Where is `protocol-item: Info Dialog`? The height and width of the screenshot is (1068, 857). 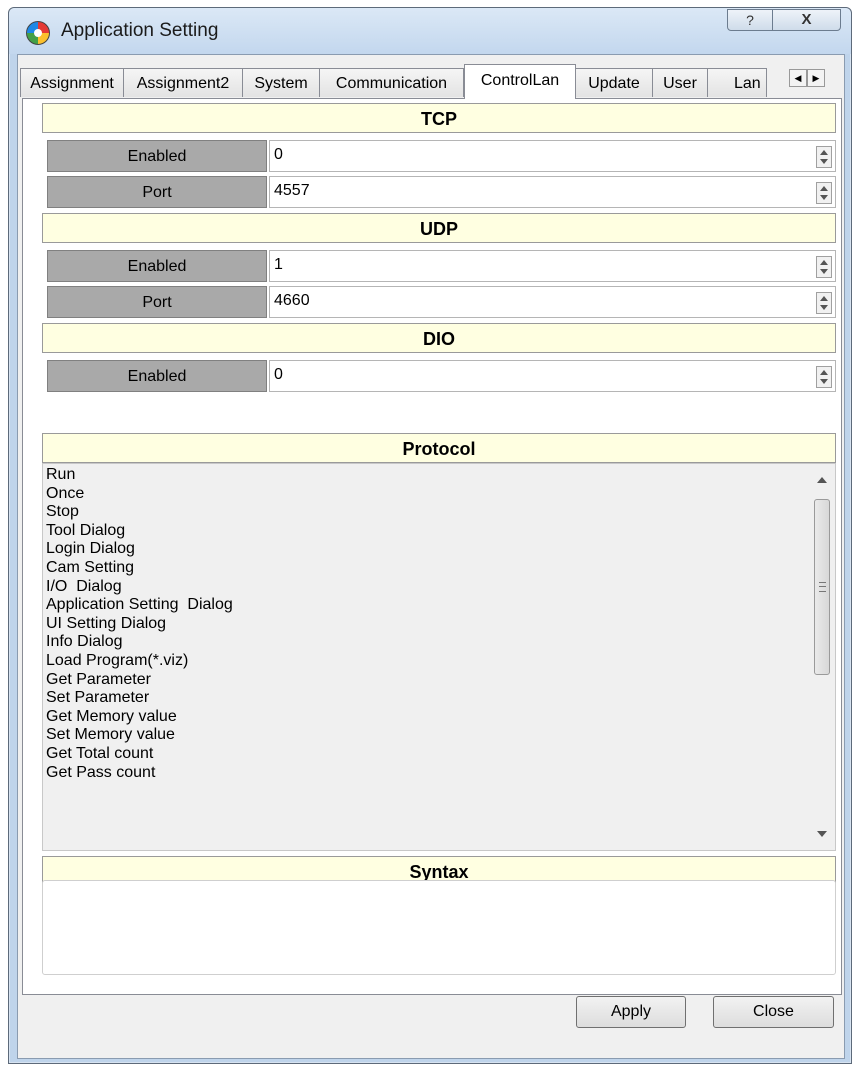
protocol-item: Info Dialog is located at coordinates (426, 642).